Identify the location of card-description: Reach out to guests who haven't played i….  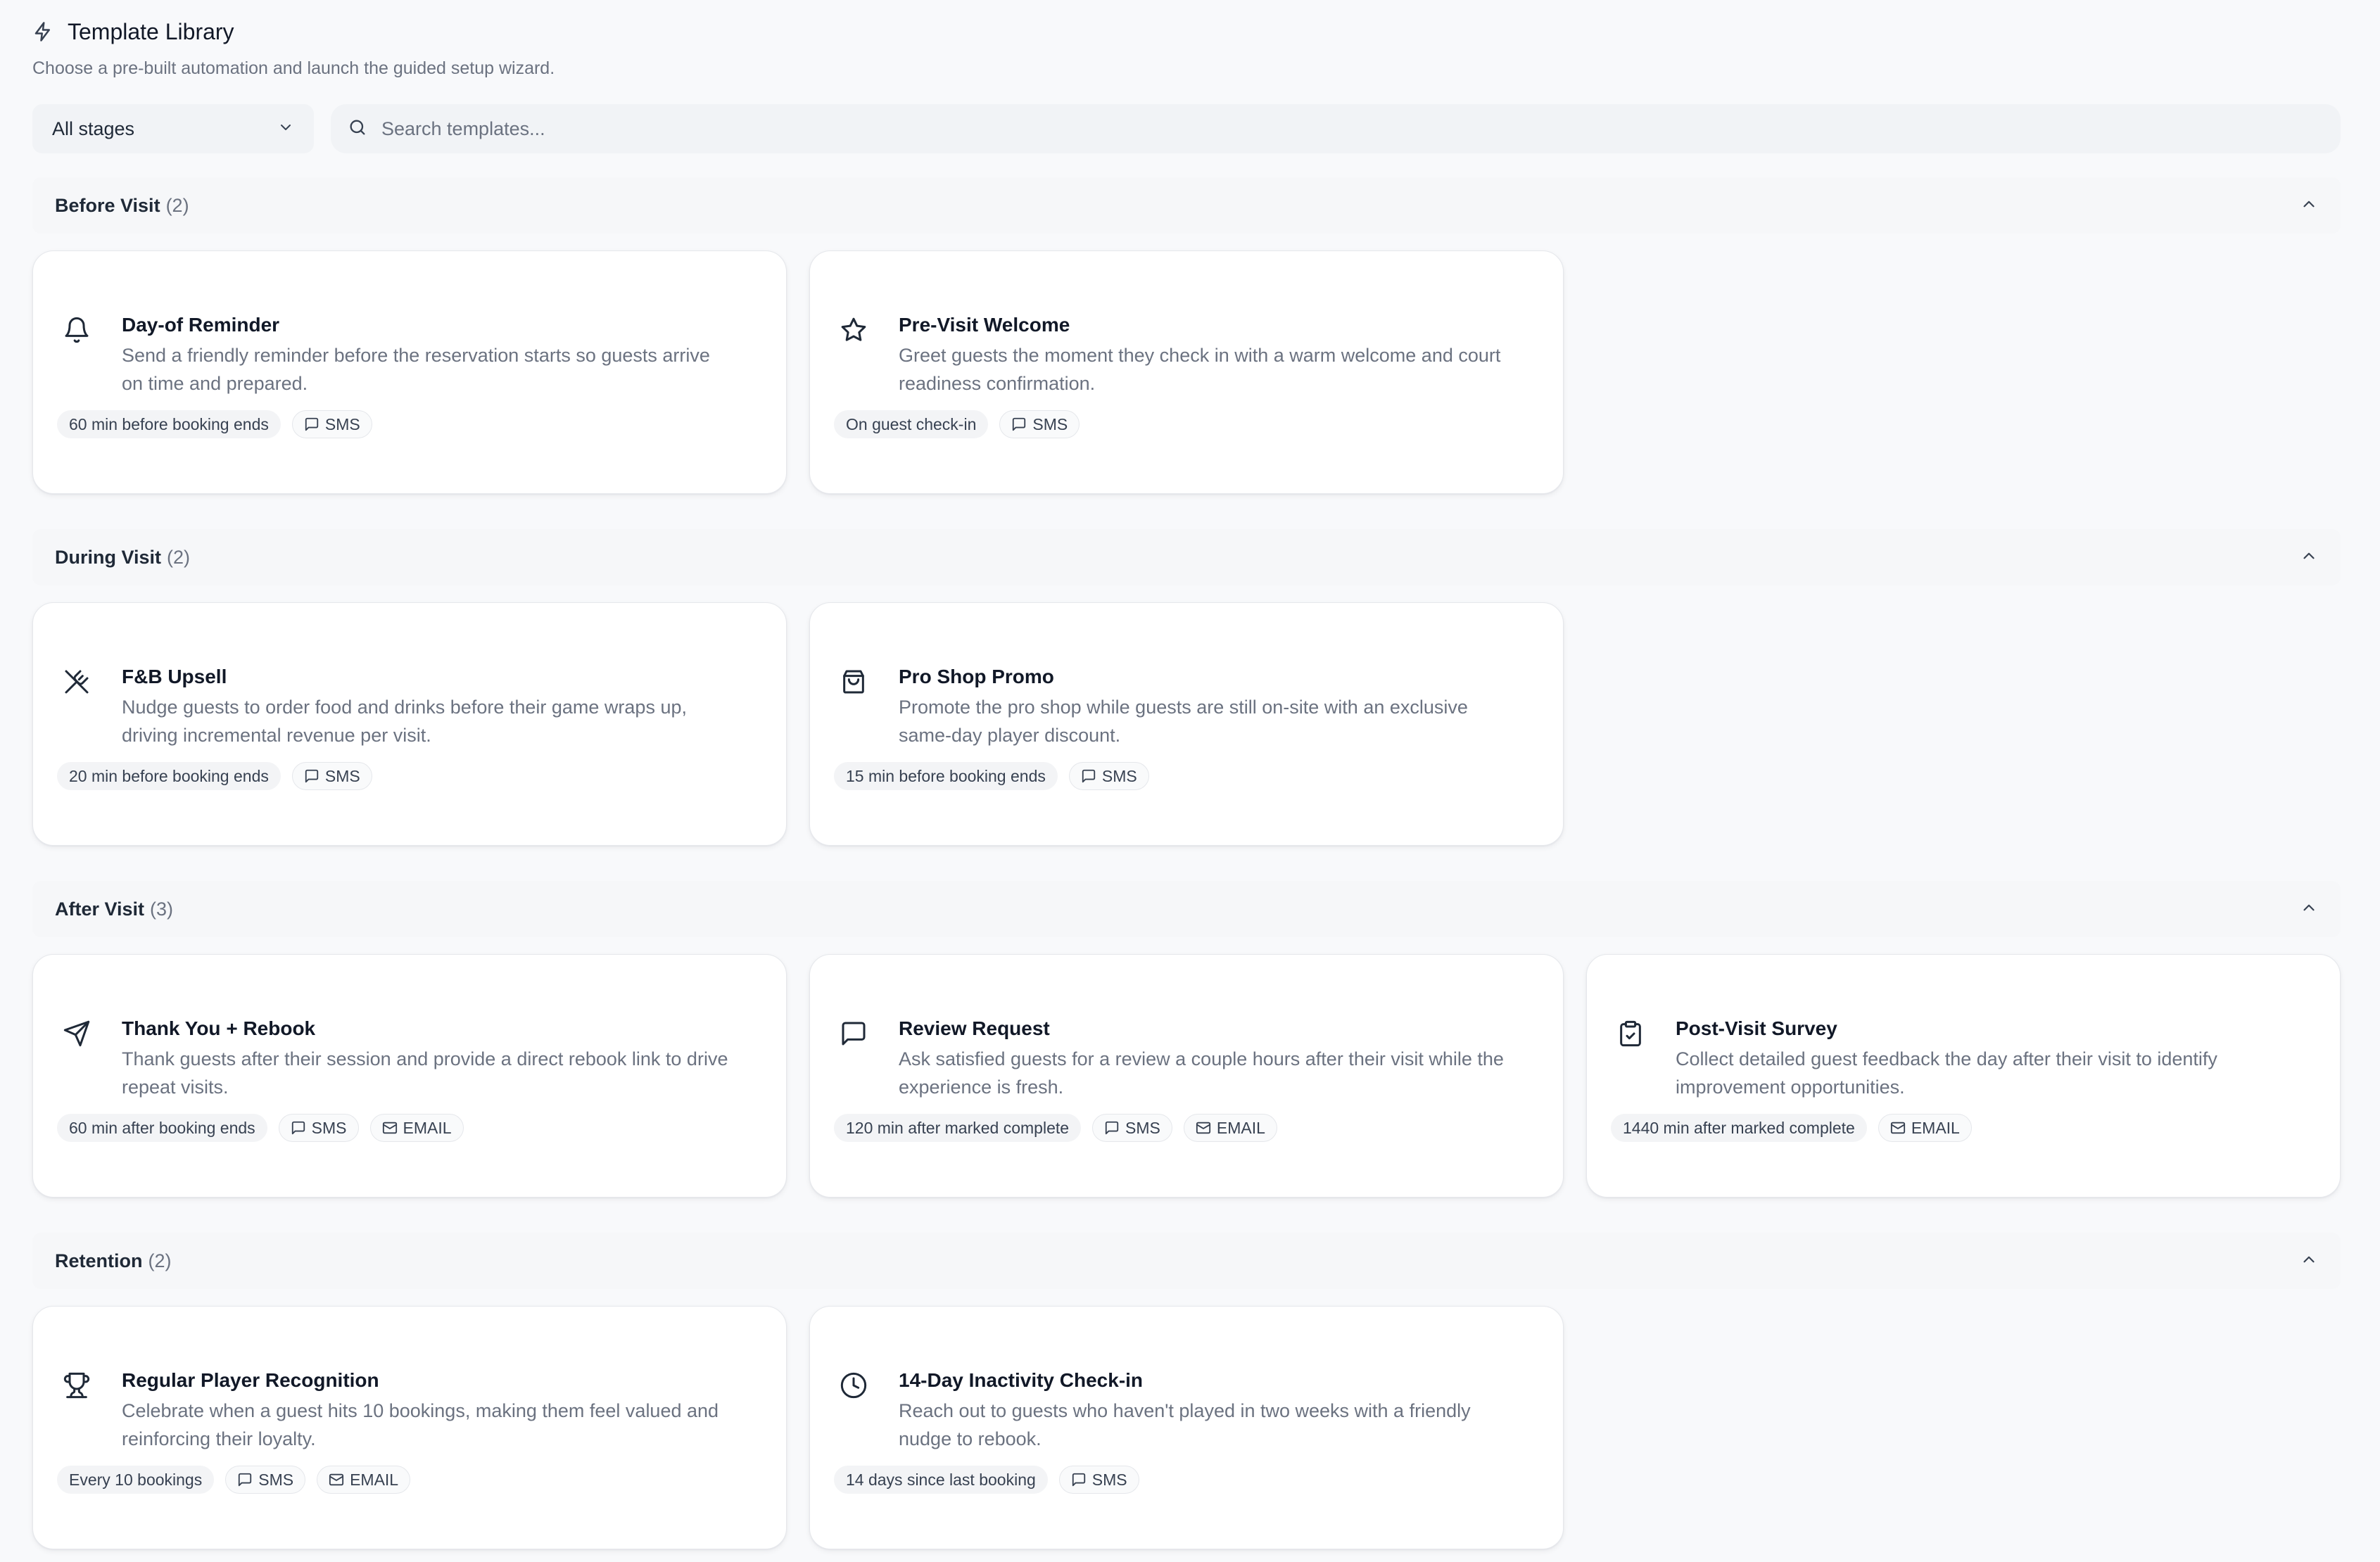
(1218, 1425).